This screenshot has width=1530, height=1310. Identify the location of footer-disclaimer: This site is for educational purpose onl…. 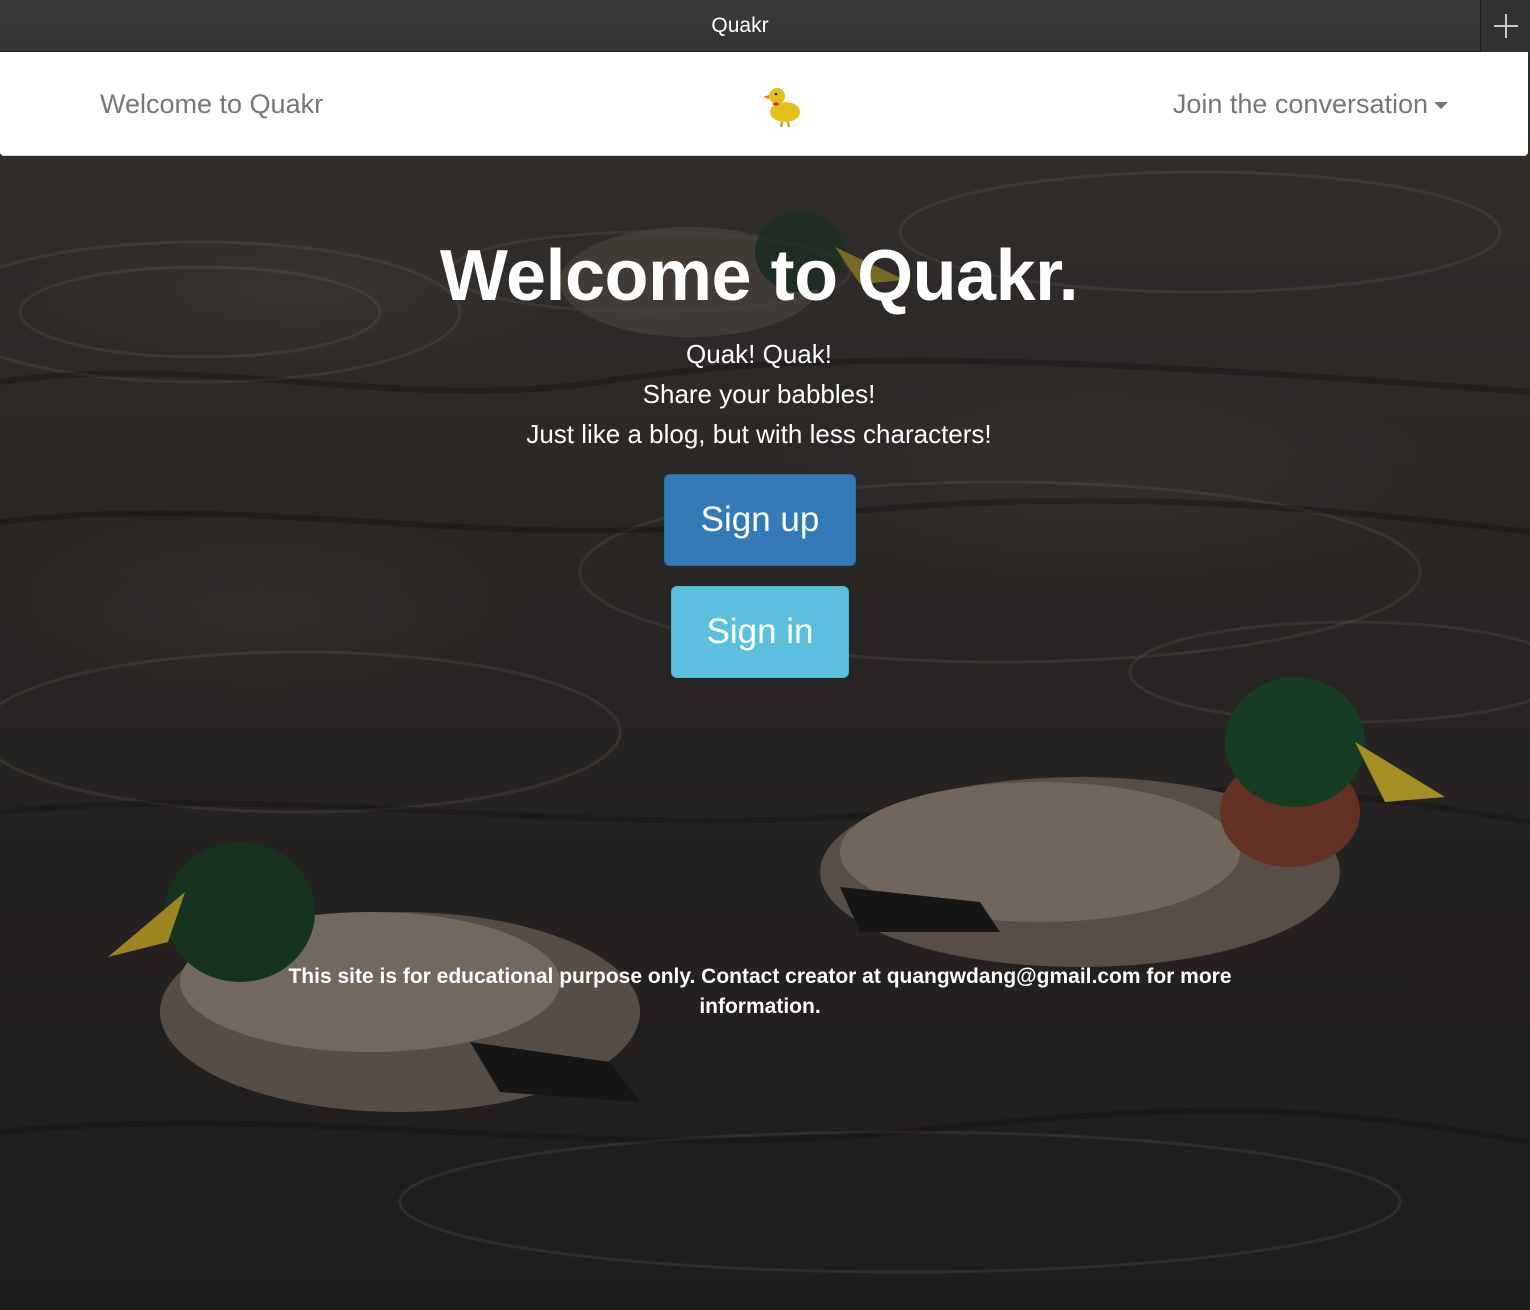
(760, 991).